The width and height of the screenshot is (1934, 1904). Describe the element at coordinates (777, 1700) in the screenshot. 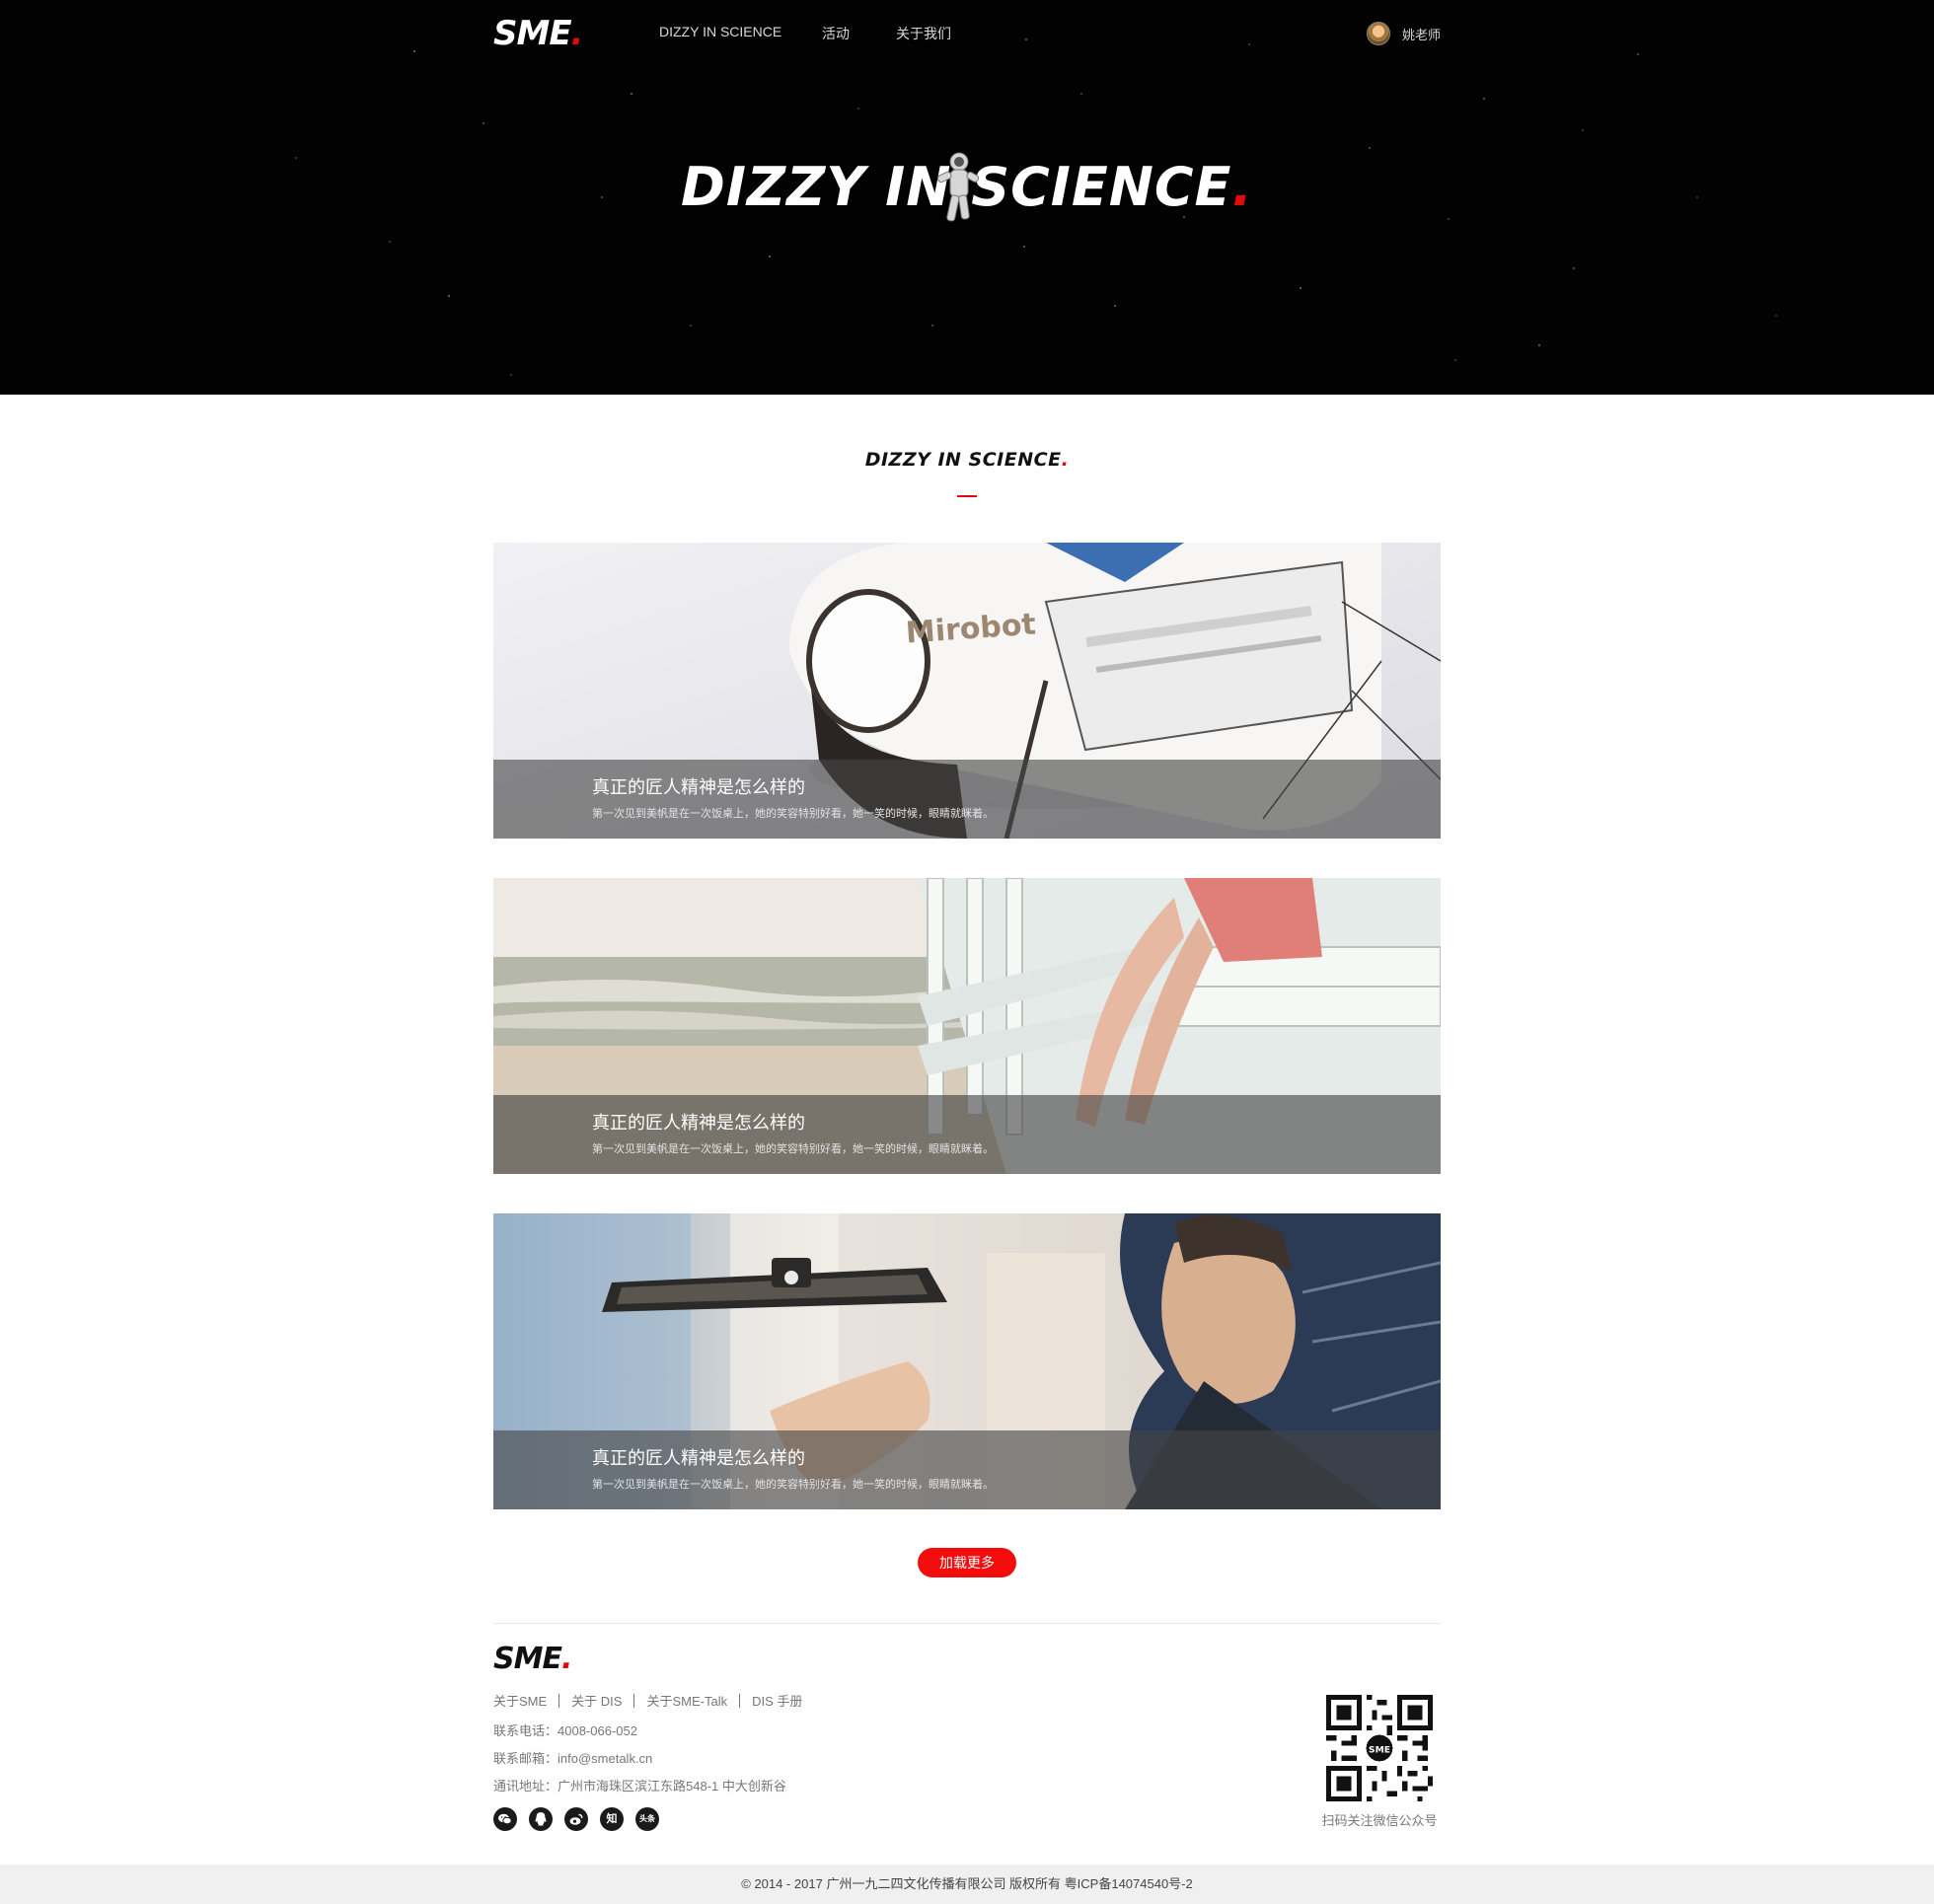

I see `footer-link-dis-manual: DIS 手册` at that location.